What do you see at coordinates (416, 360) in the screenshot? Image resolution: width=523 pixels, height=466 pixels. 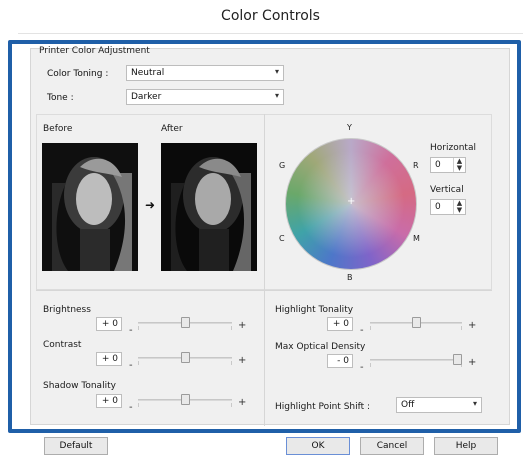 I see `max-optical-density-slider-track` at bounding box center [416, 360].